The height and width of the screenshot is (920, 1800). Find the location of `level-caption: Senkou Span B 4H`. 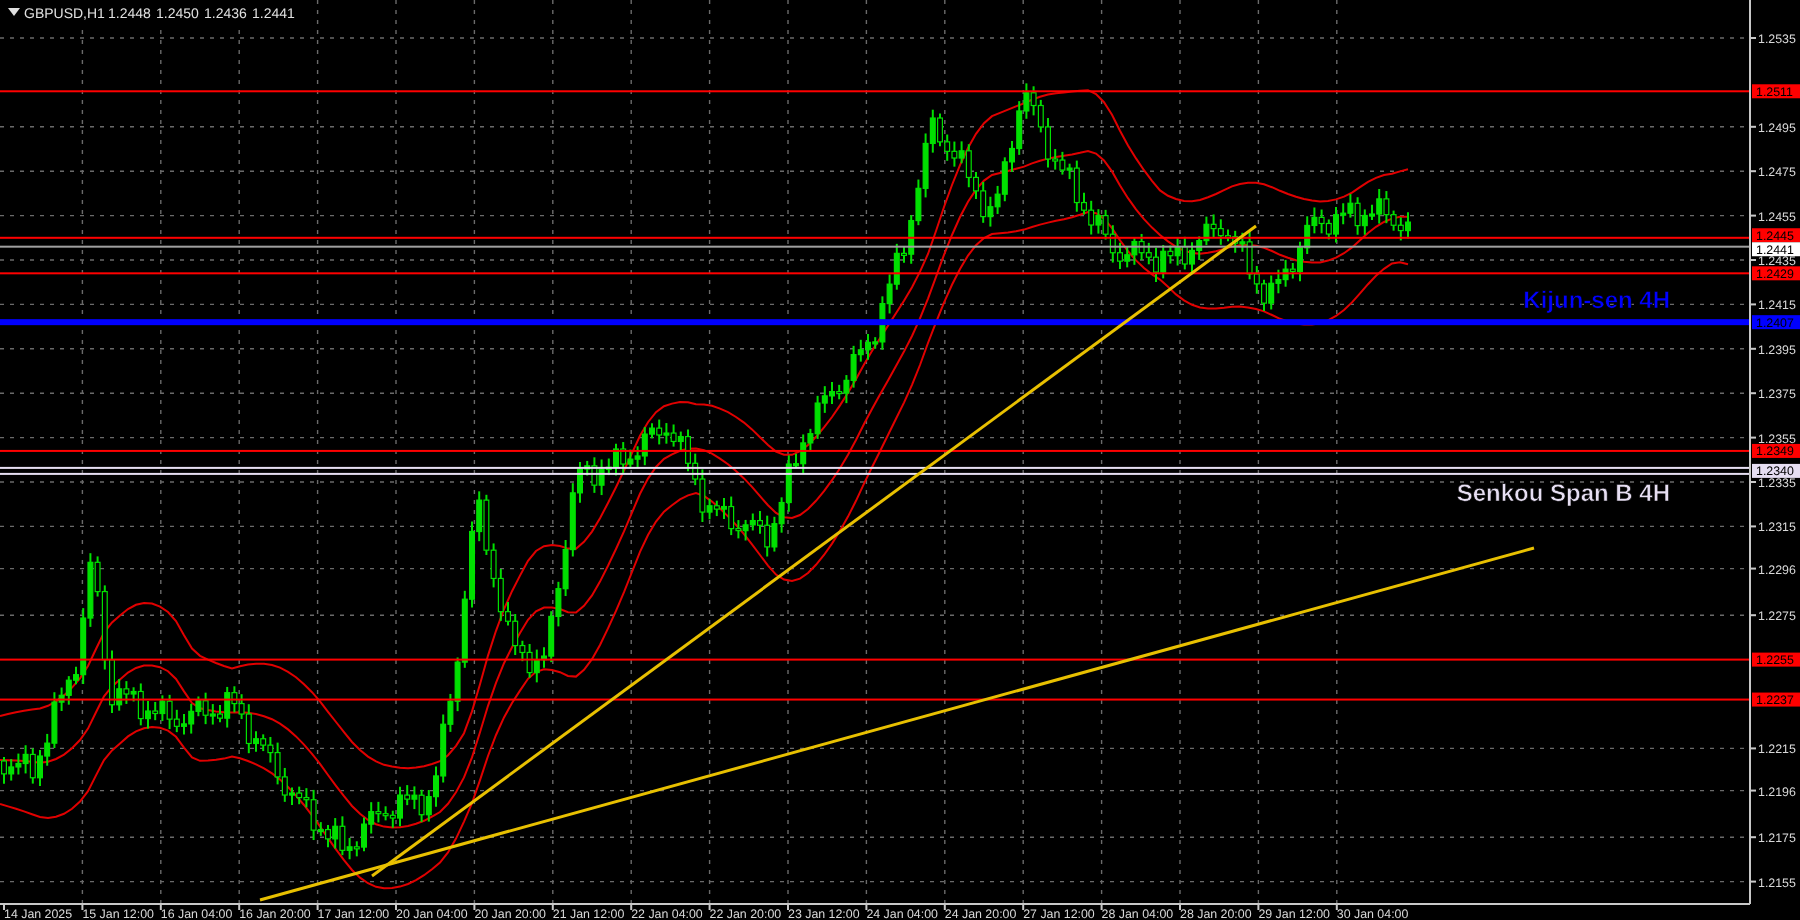

level-caption: Senkou Span B 4H is located at coordinates (1563, 492).